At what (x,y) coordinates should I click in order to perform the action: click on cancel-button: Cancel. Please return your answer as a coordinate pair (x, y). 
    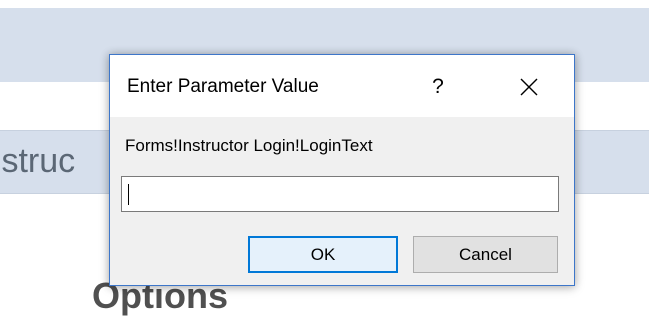
    Looking at the image, I should click on (485, 254).